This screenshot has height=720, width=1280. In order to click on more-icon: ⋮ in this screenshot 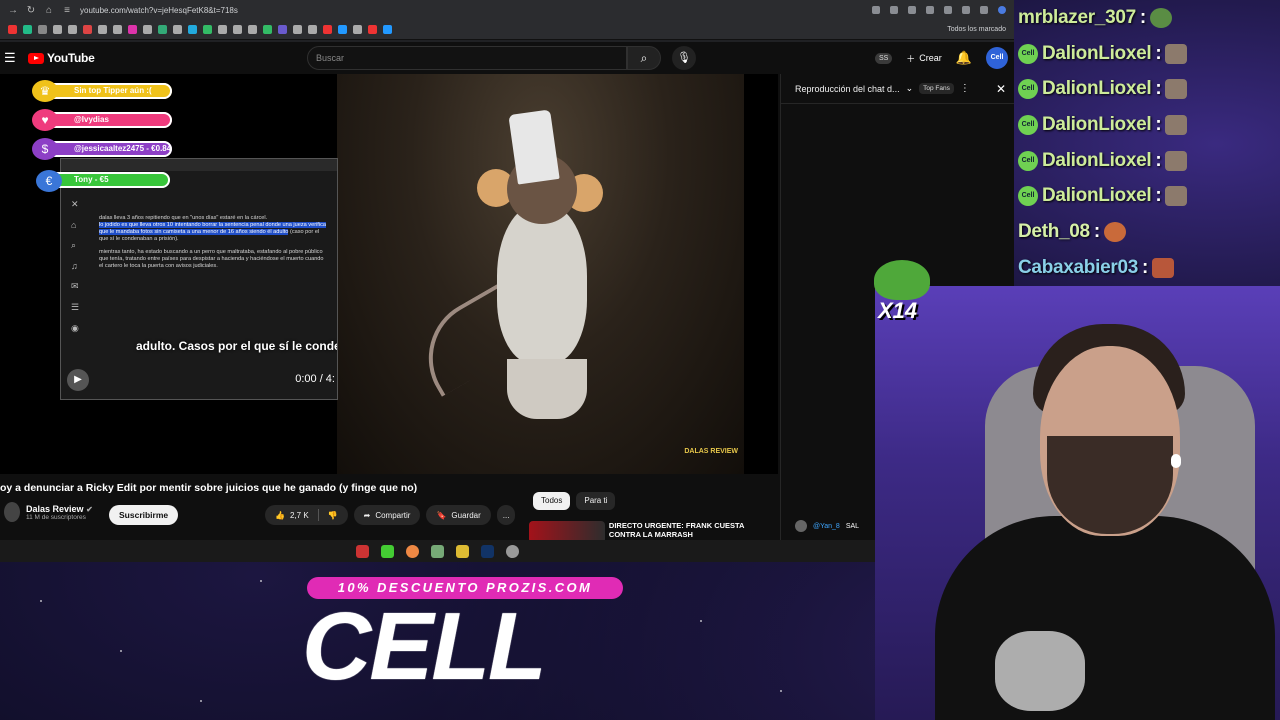, I will do `click(965, 88)`.